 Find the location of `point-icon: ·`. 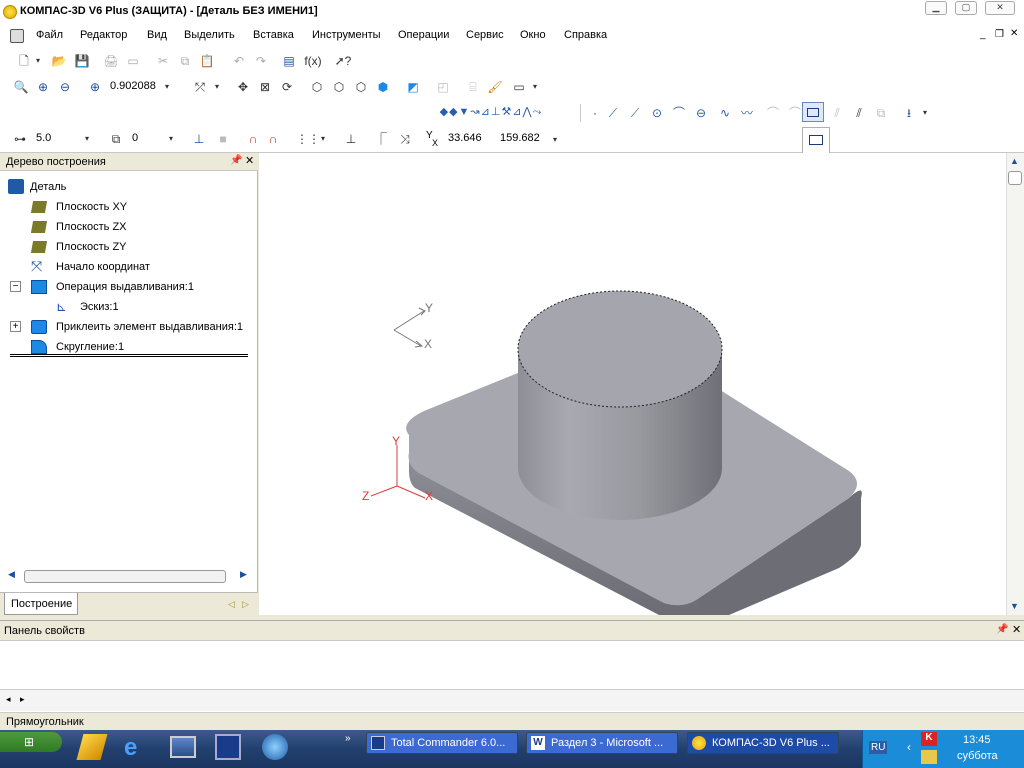

point-icon: · is located at coordinates (595, 113).